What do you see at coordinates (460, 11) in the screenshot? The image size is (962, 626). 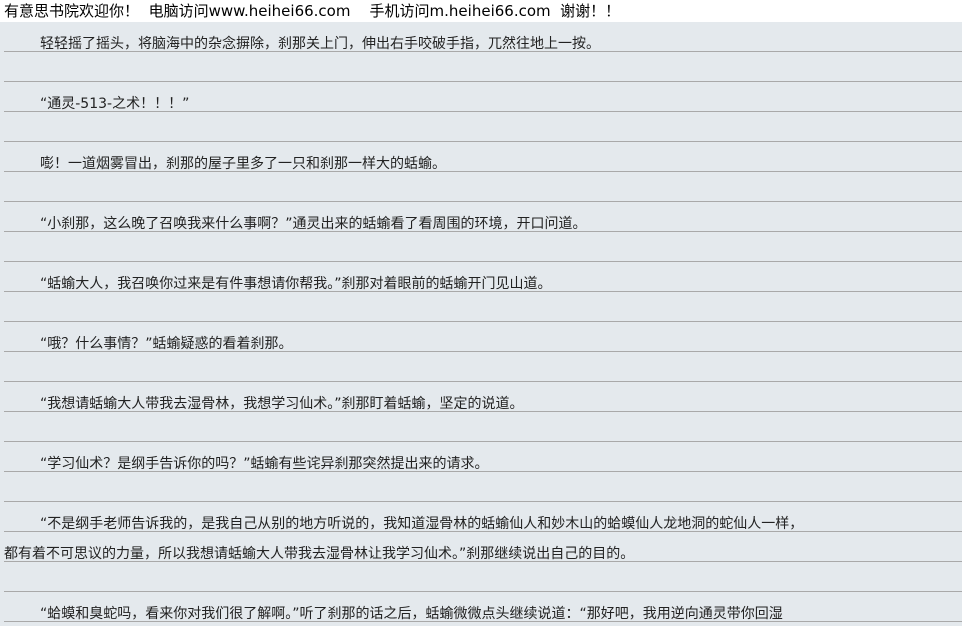 I see `mobile-link-text: 手机访问m.heihei66.com` at bounding box center [460, 11].